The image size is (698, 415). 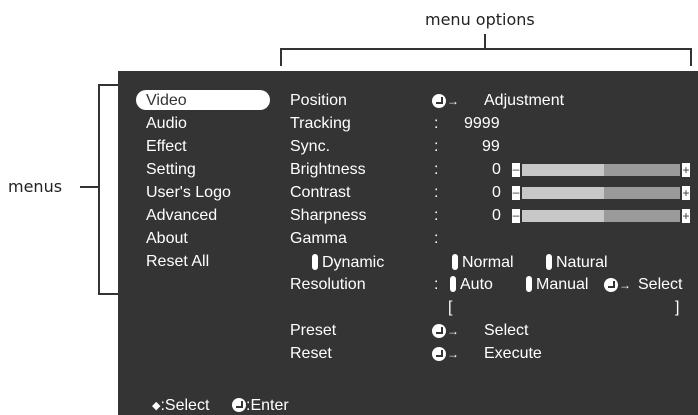 What do you see at coordinates (557, 285) in the screenshot?
I see `resolution-option-manual: Manual` at bounding box center [557, 285].